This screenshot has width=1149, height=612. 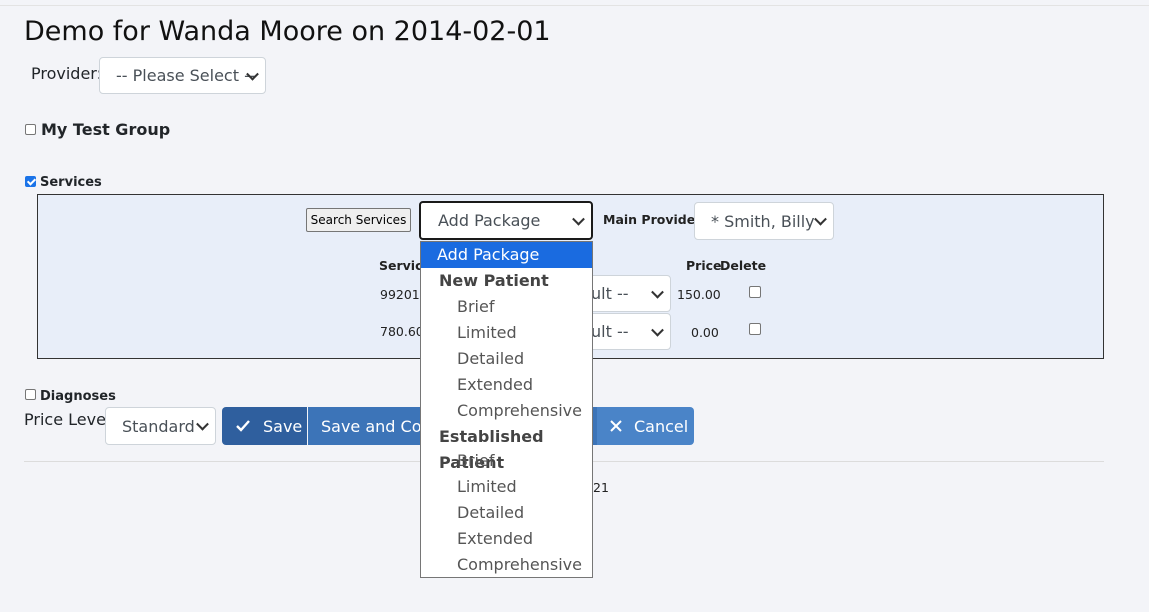 I want to click on cancel-button: Cancel, so click(x=645, y=426).